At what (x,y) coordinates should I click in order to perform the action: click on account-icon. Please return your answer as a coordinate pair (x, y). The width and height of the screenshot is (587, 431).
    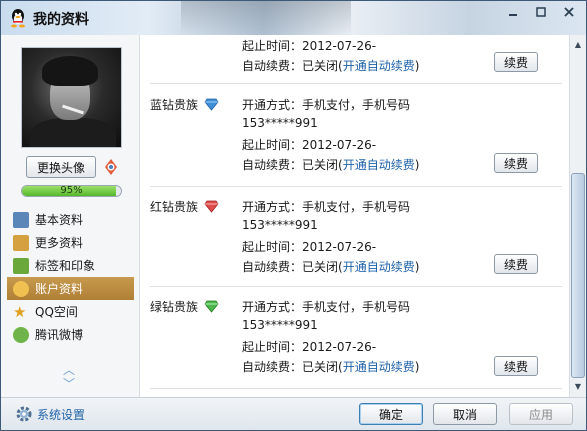
    Looking at the image, I should click on (21, 288).